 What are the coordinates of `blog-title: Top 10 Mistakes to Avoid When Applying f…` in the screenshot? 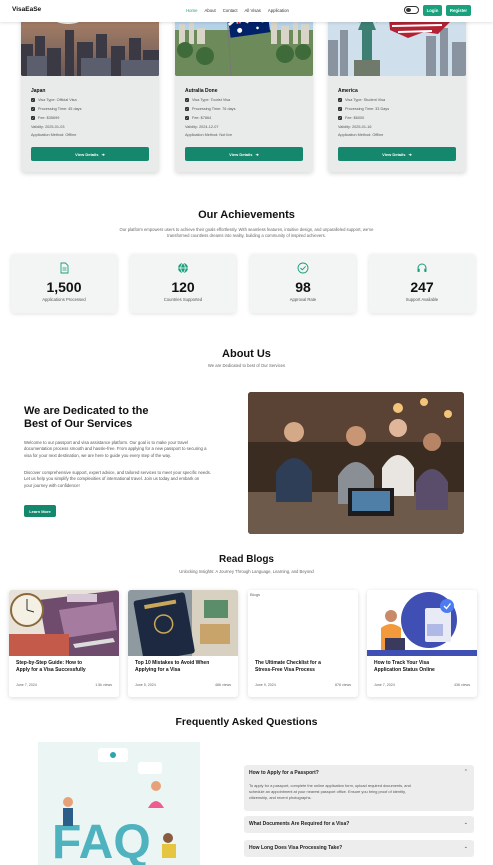 It's located at (184, 667).